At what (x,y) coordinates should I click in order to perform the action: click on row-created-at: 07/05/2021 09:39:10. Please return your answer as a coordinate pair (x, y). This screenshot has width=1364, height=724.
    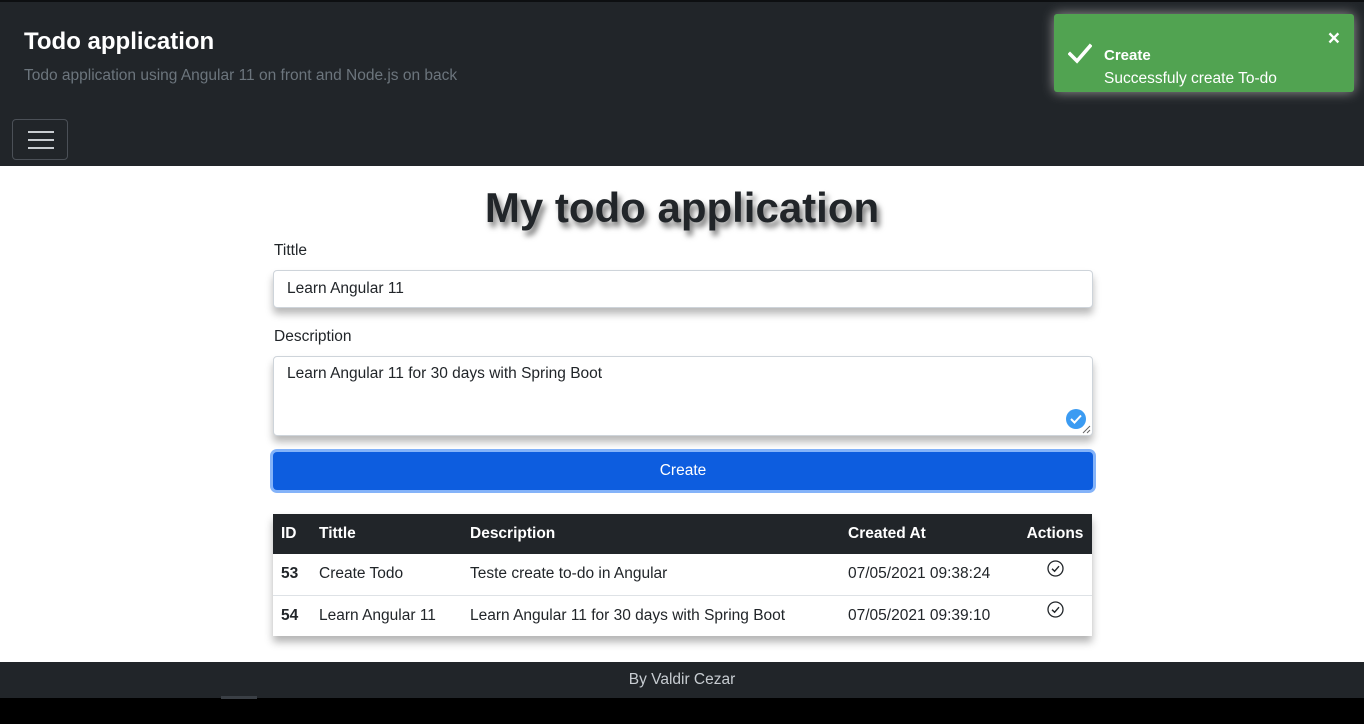
    Looking at the image, I should click on (929, 615).